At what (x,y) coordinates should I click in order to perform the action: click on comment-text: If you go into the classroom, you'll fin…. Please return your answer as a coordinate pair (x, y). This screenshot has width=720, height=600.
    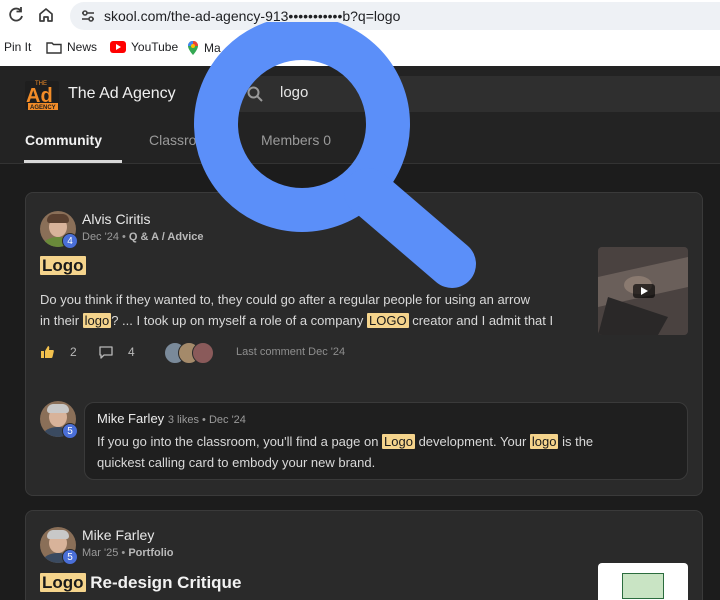
    Looking at the image, I should click on (387, 452).